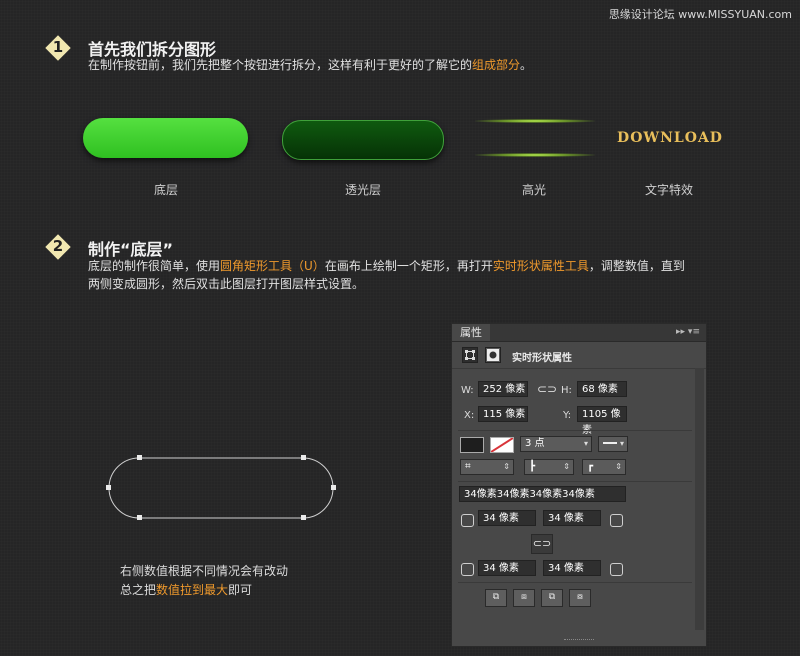 The image size is (800, 656). What do you see at coordinates (240, 590) in the screenshot?
I see `note-line2-b: 即可` at bounding box center [240, 590].